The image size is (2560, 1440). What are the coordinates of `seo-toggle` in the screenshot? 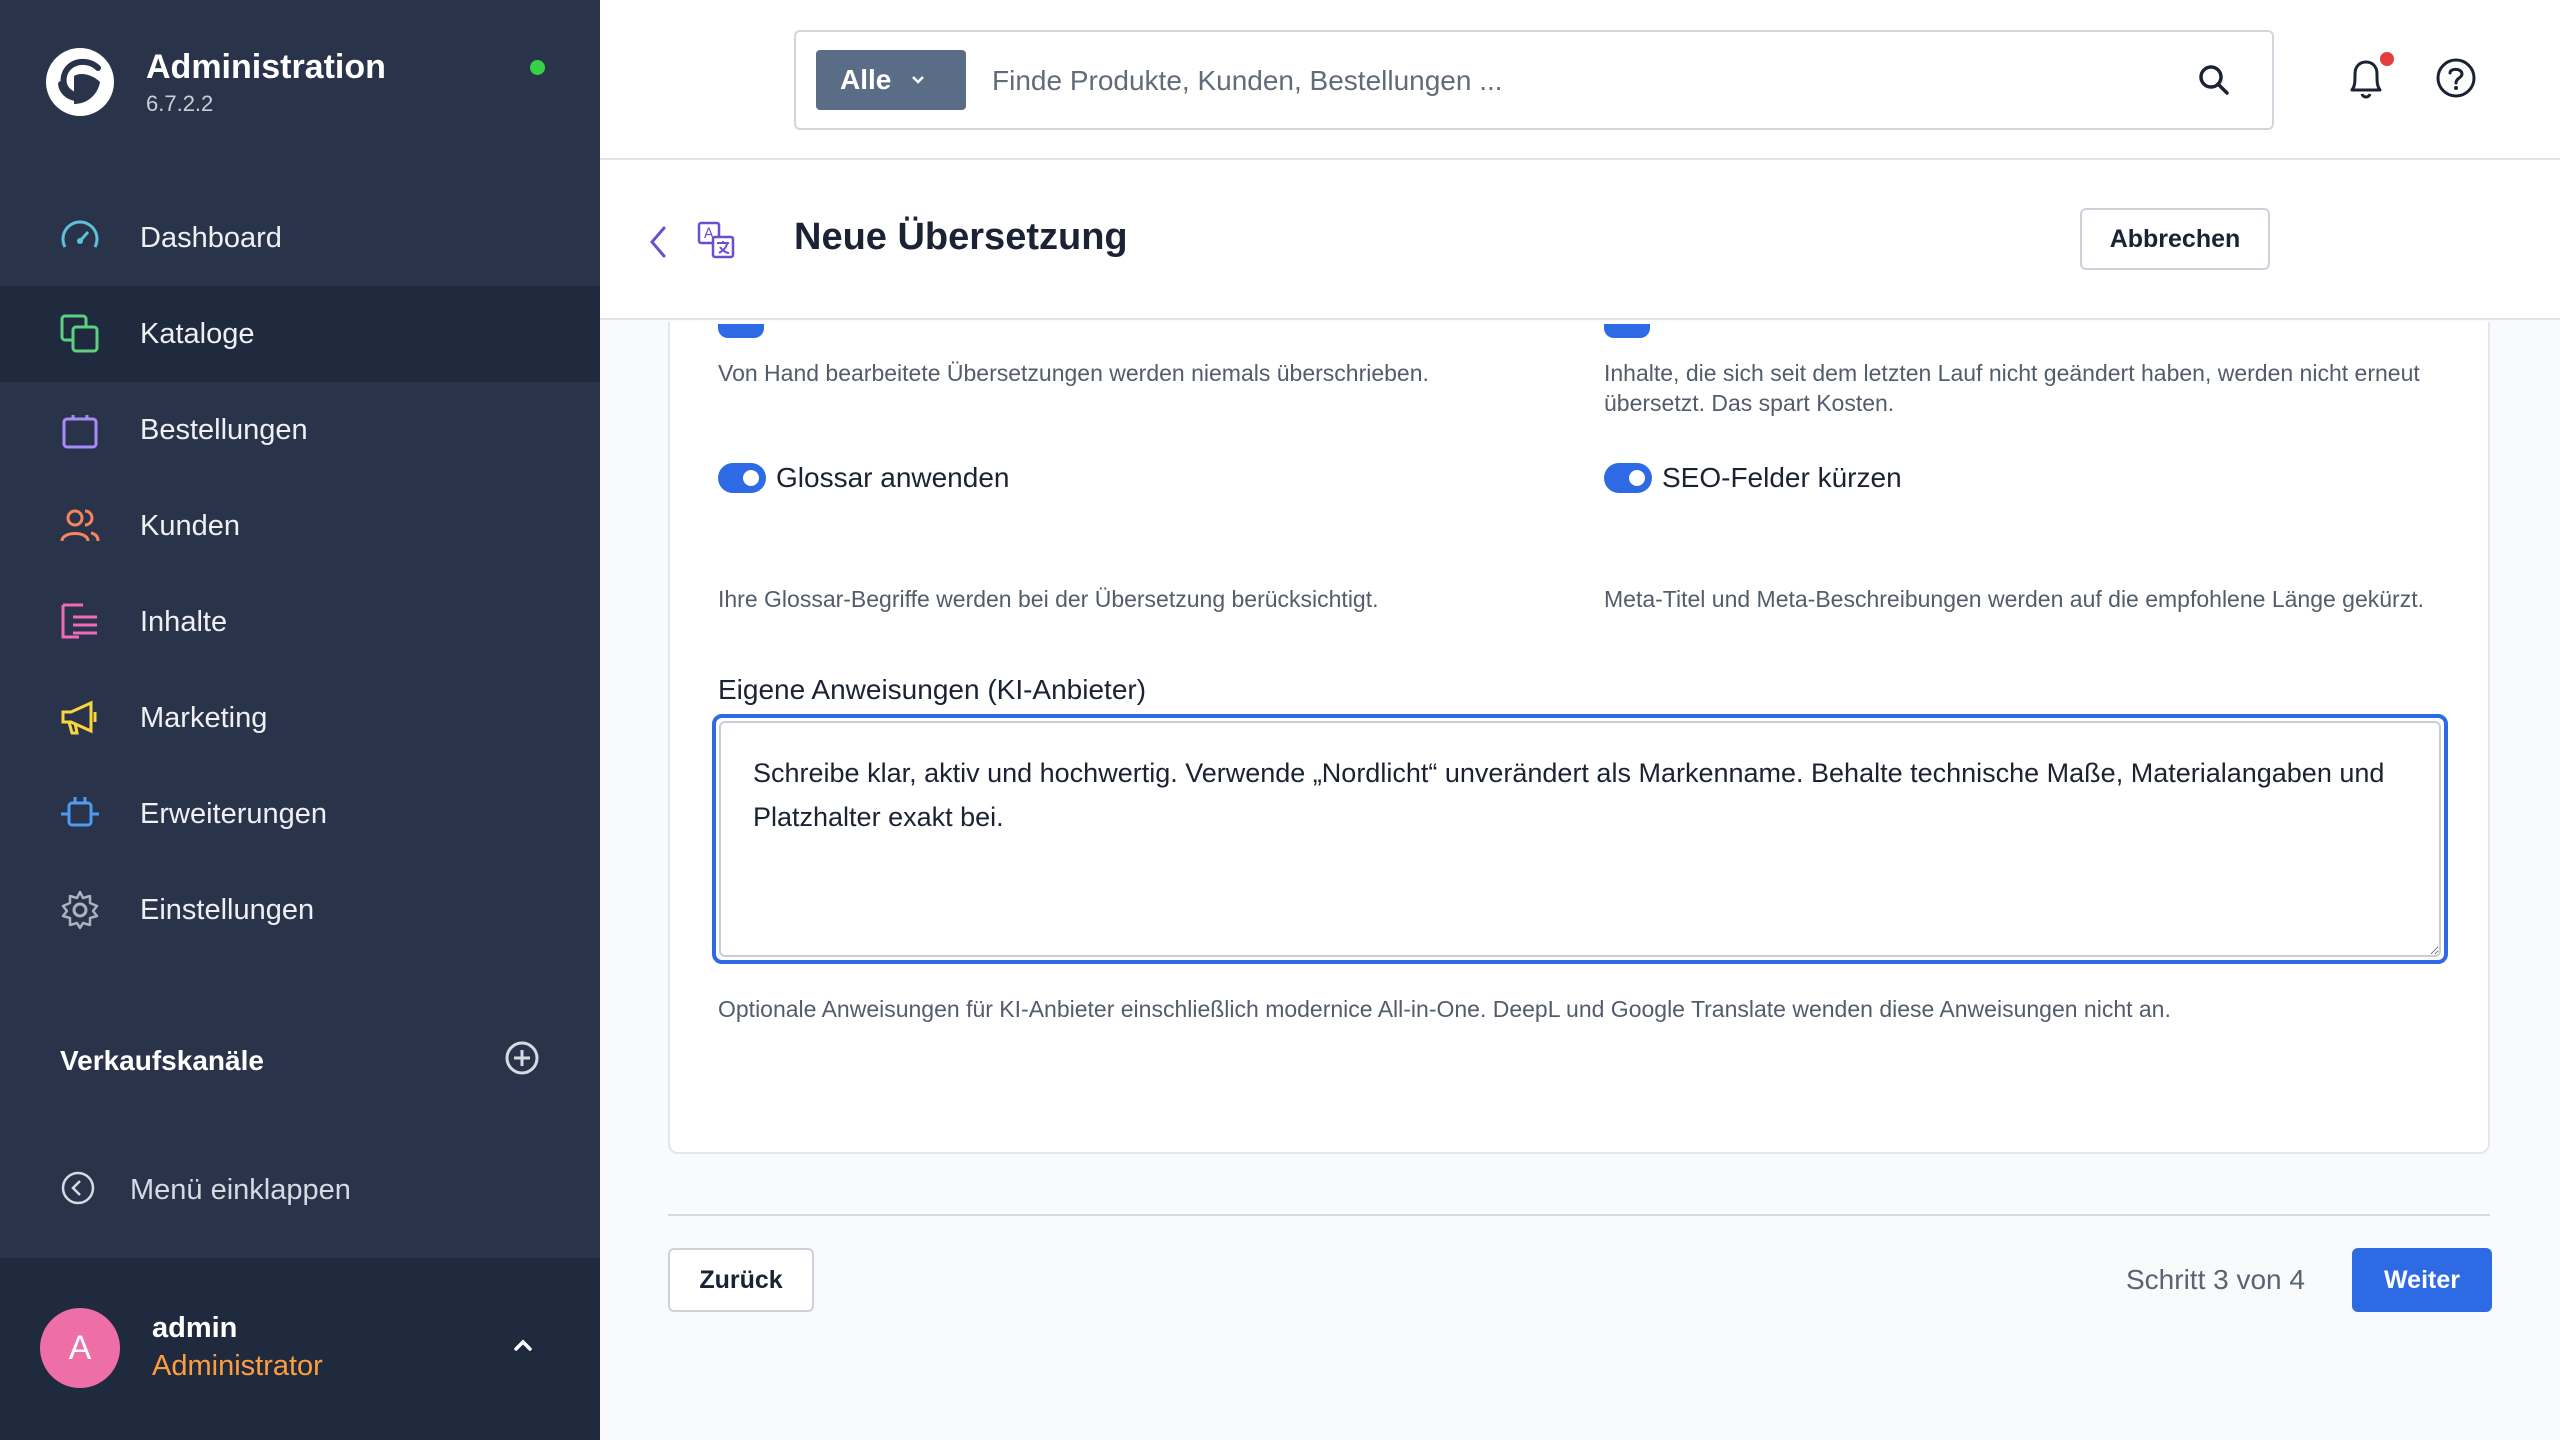 It's located at (1628, 478).